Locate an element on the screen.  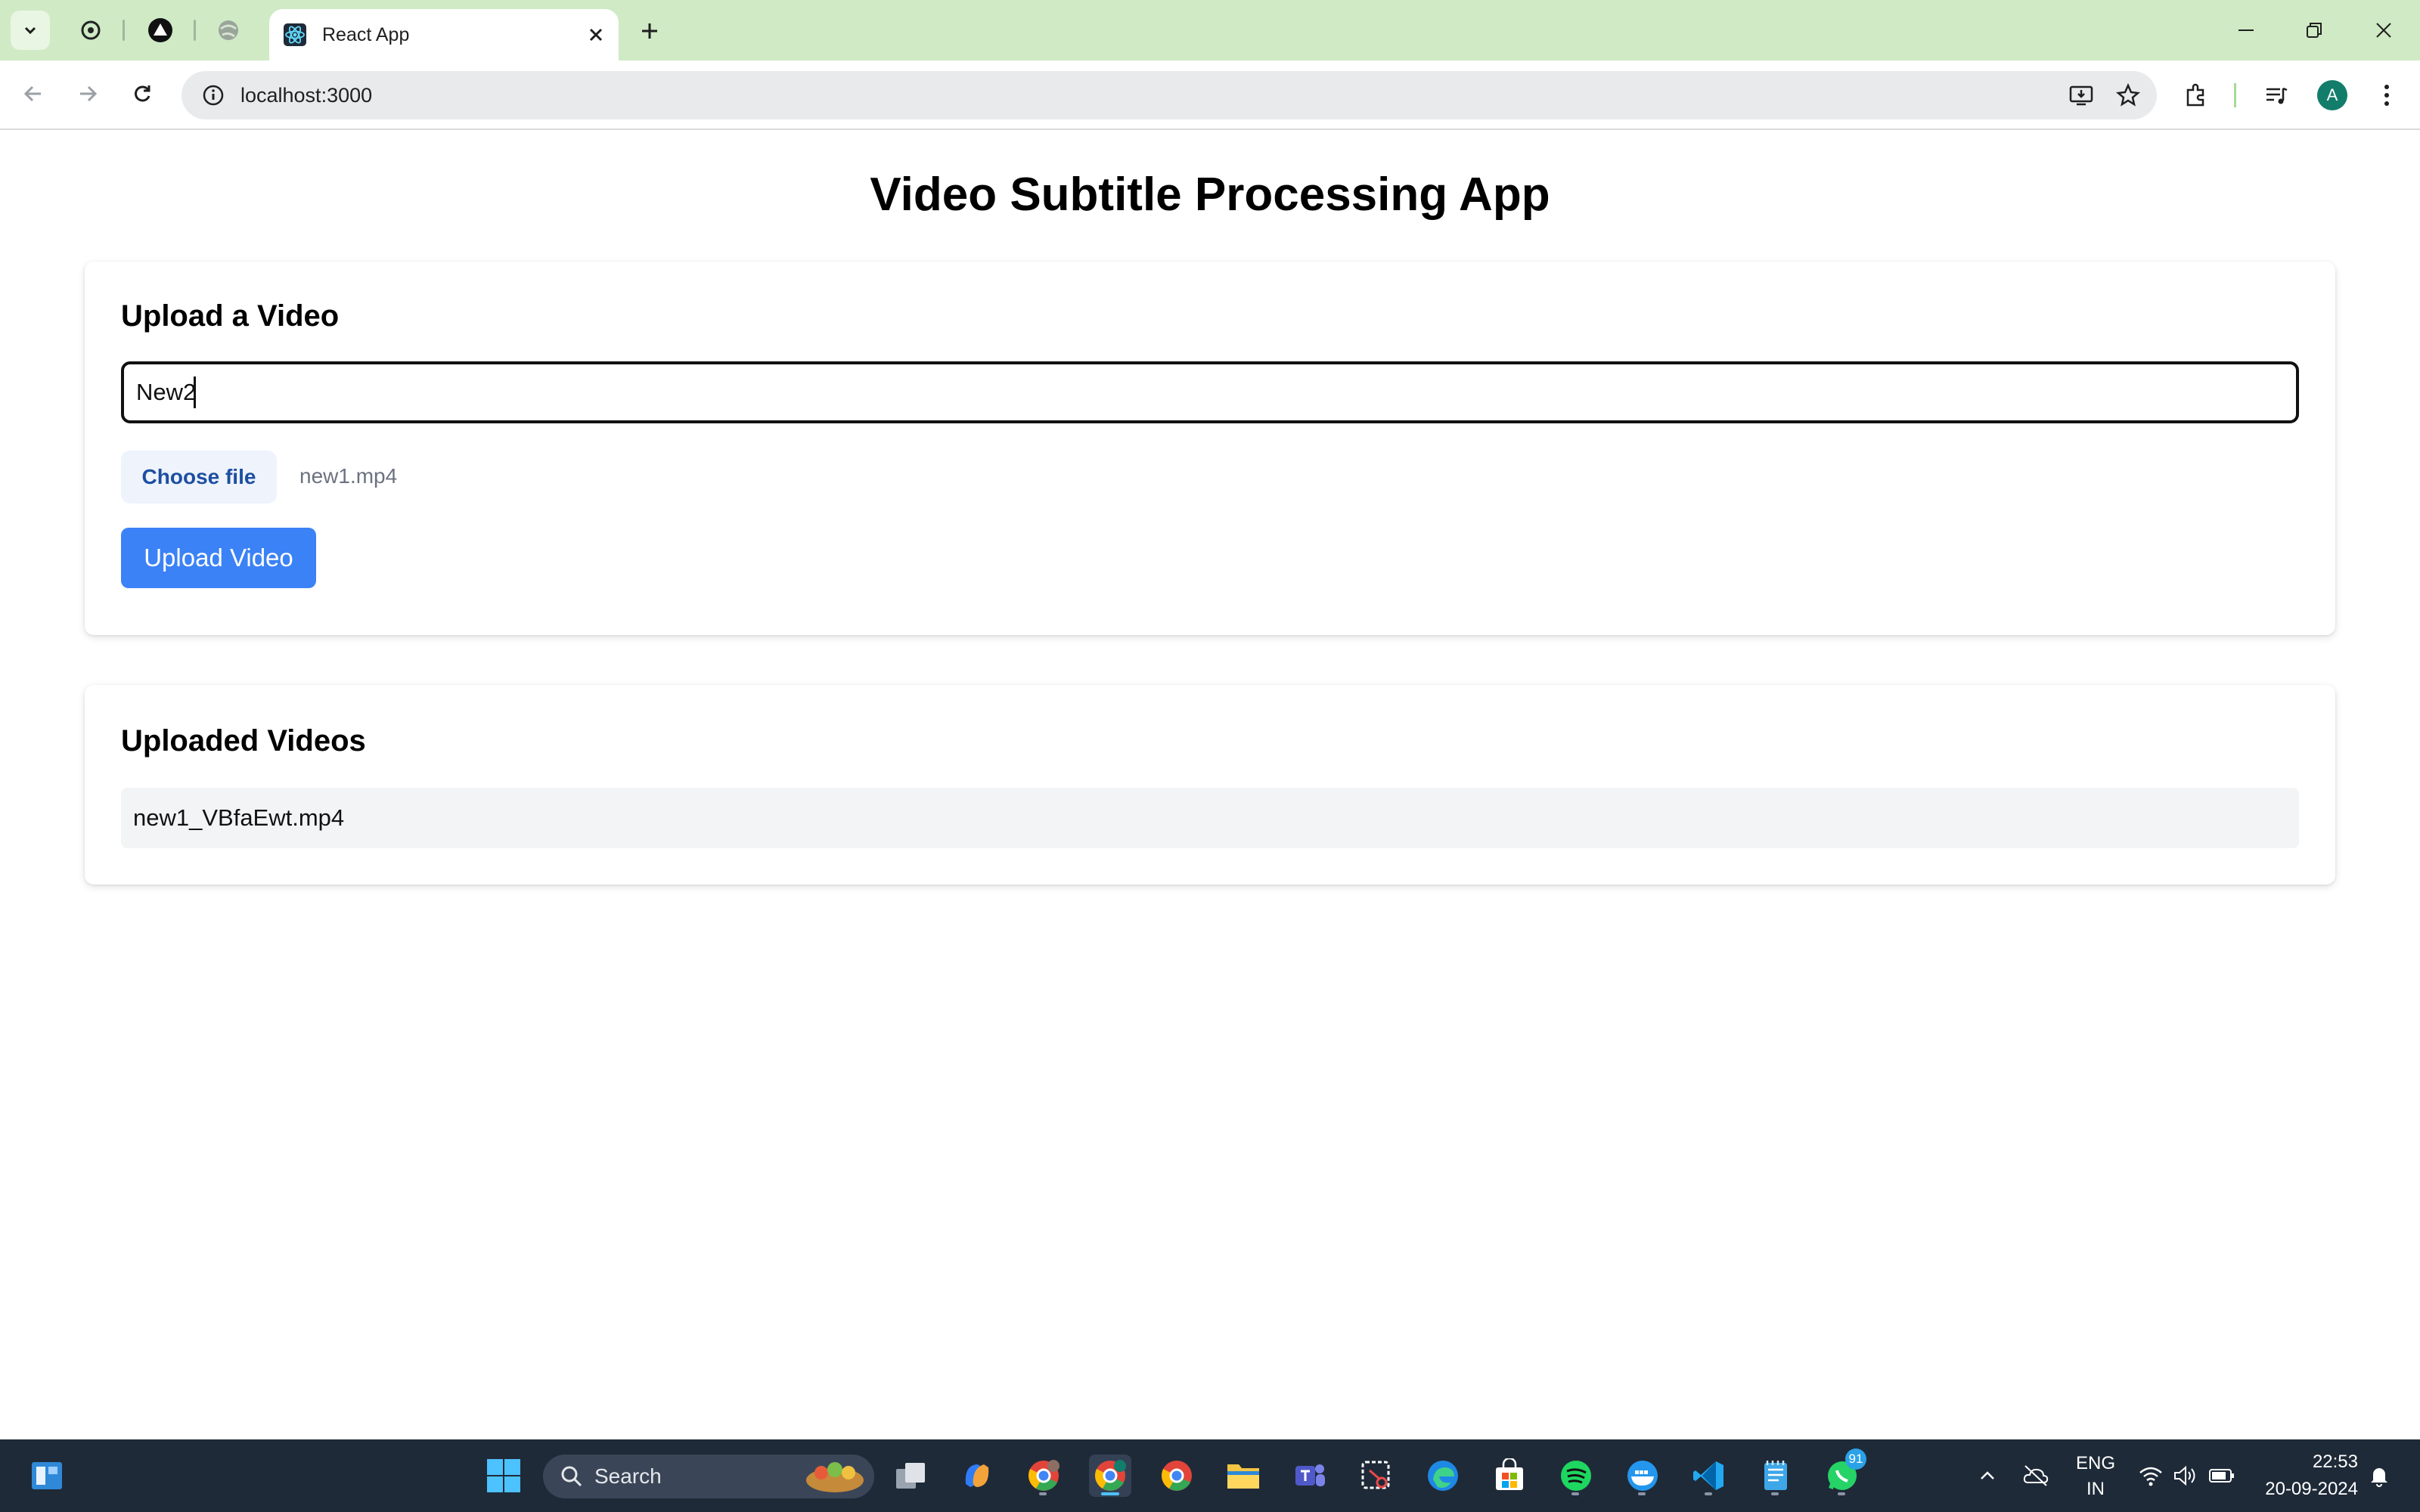
bookmark-star-icon is located at coordinates (2128, 95).